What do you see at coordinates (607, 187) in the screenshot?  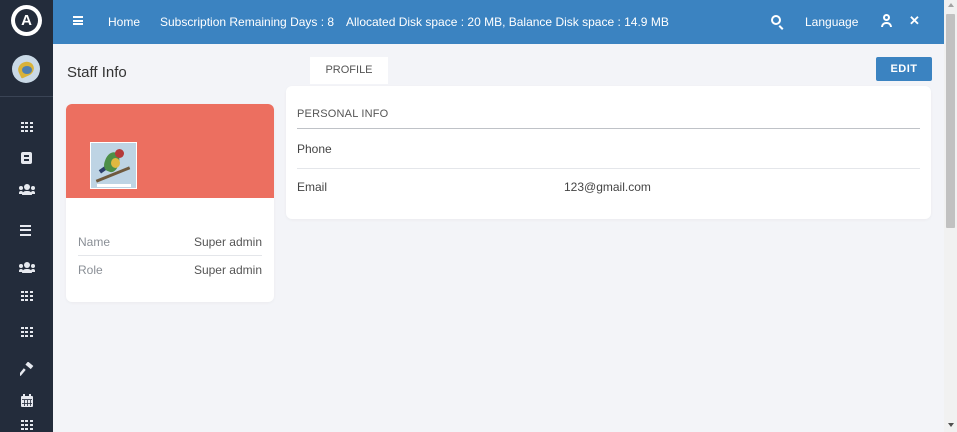 I see `email-value: 123@gmail.com` at bounding box center [607, 187].